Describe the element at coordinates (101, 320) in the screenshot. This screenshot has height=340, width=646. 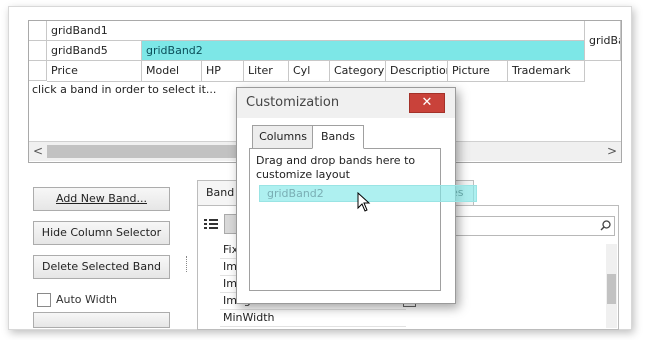
I see `hidden-button` at that location.